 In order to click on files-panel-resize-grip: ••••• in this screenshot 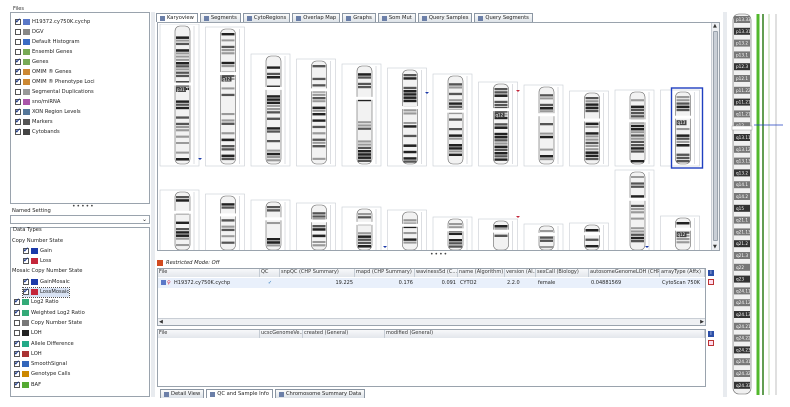, I will do `click(83, 206)`.